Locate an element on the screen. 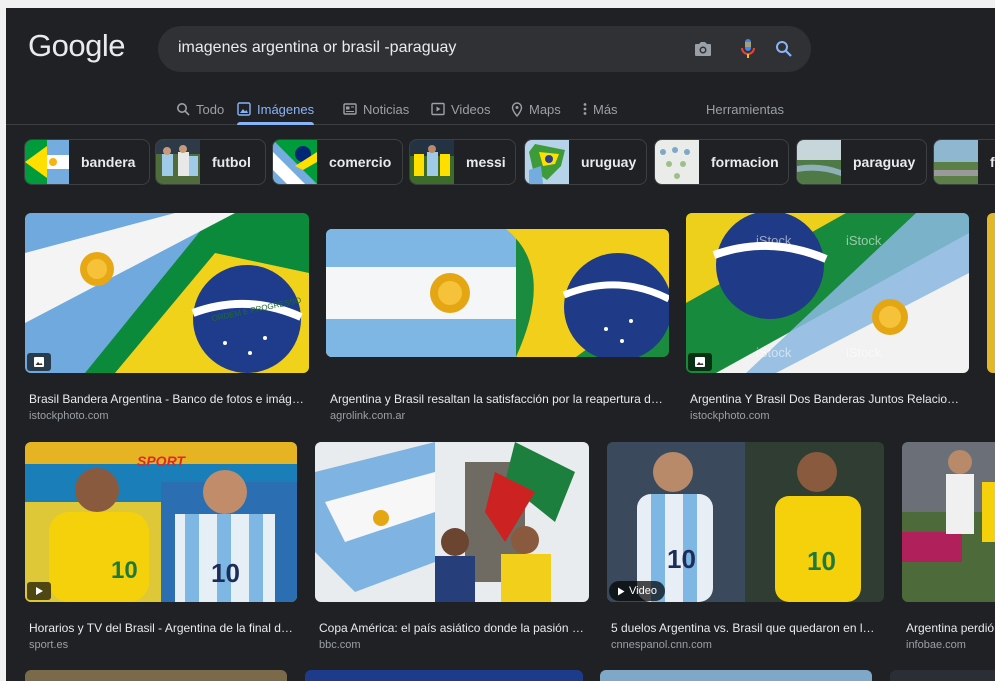 This screenshot has width=995, height=681. chip-bandera: bandera is located at coordinates (87, 162).